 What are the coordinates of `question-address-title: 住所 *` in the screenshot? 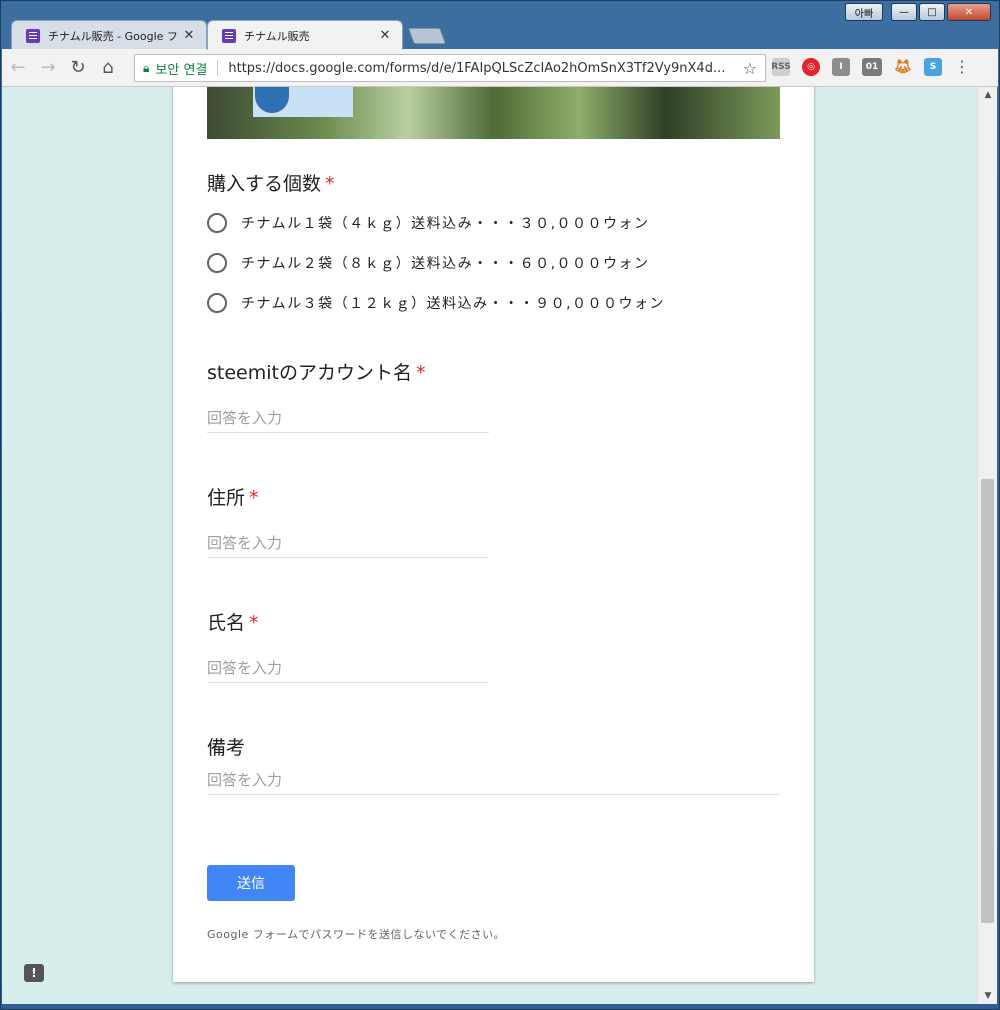 It's located at (233, 496).